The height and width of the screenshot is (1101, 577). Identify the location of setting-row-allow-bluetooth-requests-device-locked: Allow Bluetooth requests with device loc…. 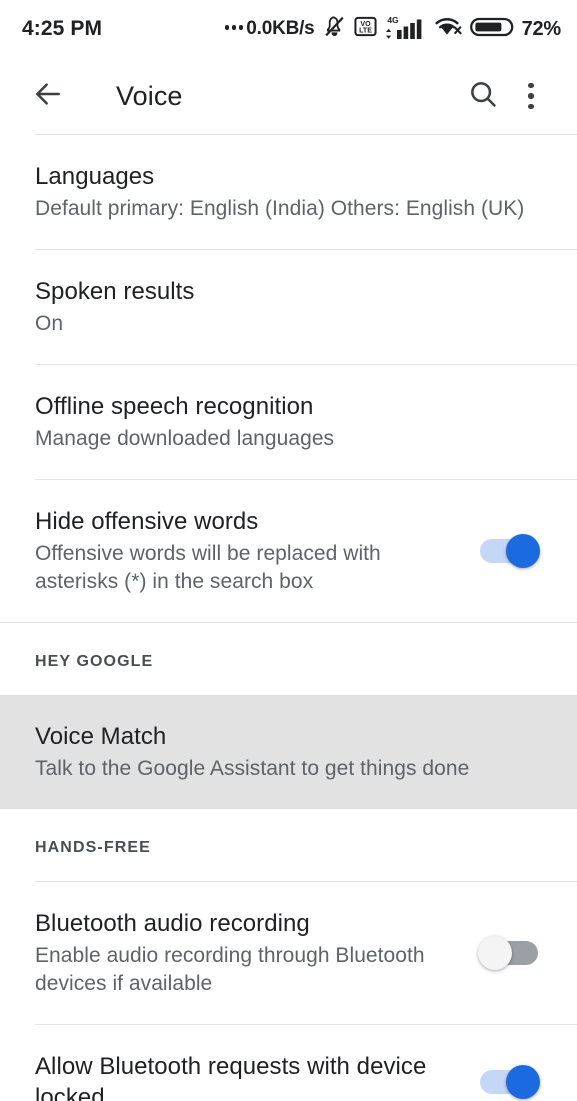
(288, 1063).